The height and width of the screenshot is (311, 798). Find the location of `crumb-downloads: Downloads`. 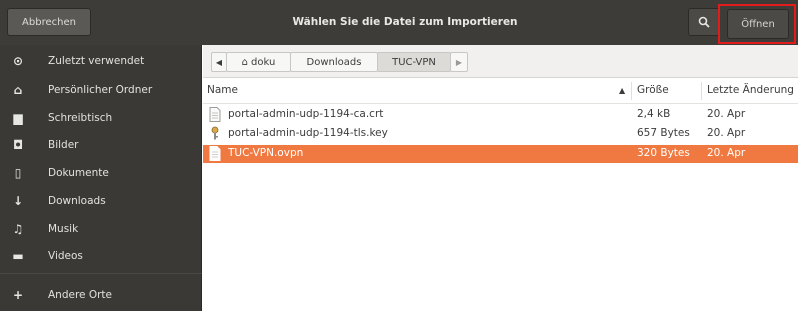

crumb-downloads: Downloads is located at coordinates (334, 62).